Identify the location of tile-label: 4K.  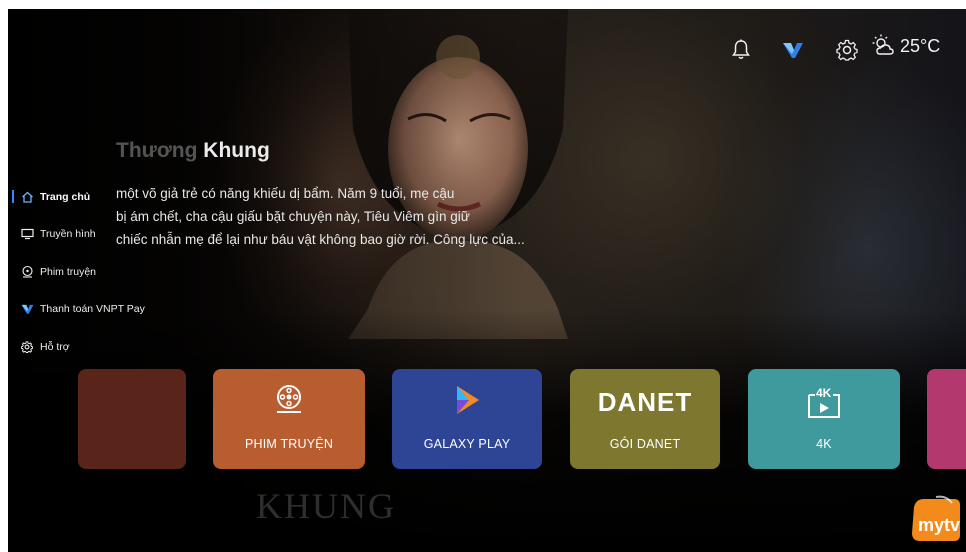
(824, 444).